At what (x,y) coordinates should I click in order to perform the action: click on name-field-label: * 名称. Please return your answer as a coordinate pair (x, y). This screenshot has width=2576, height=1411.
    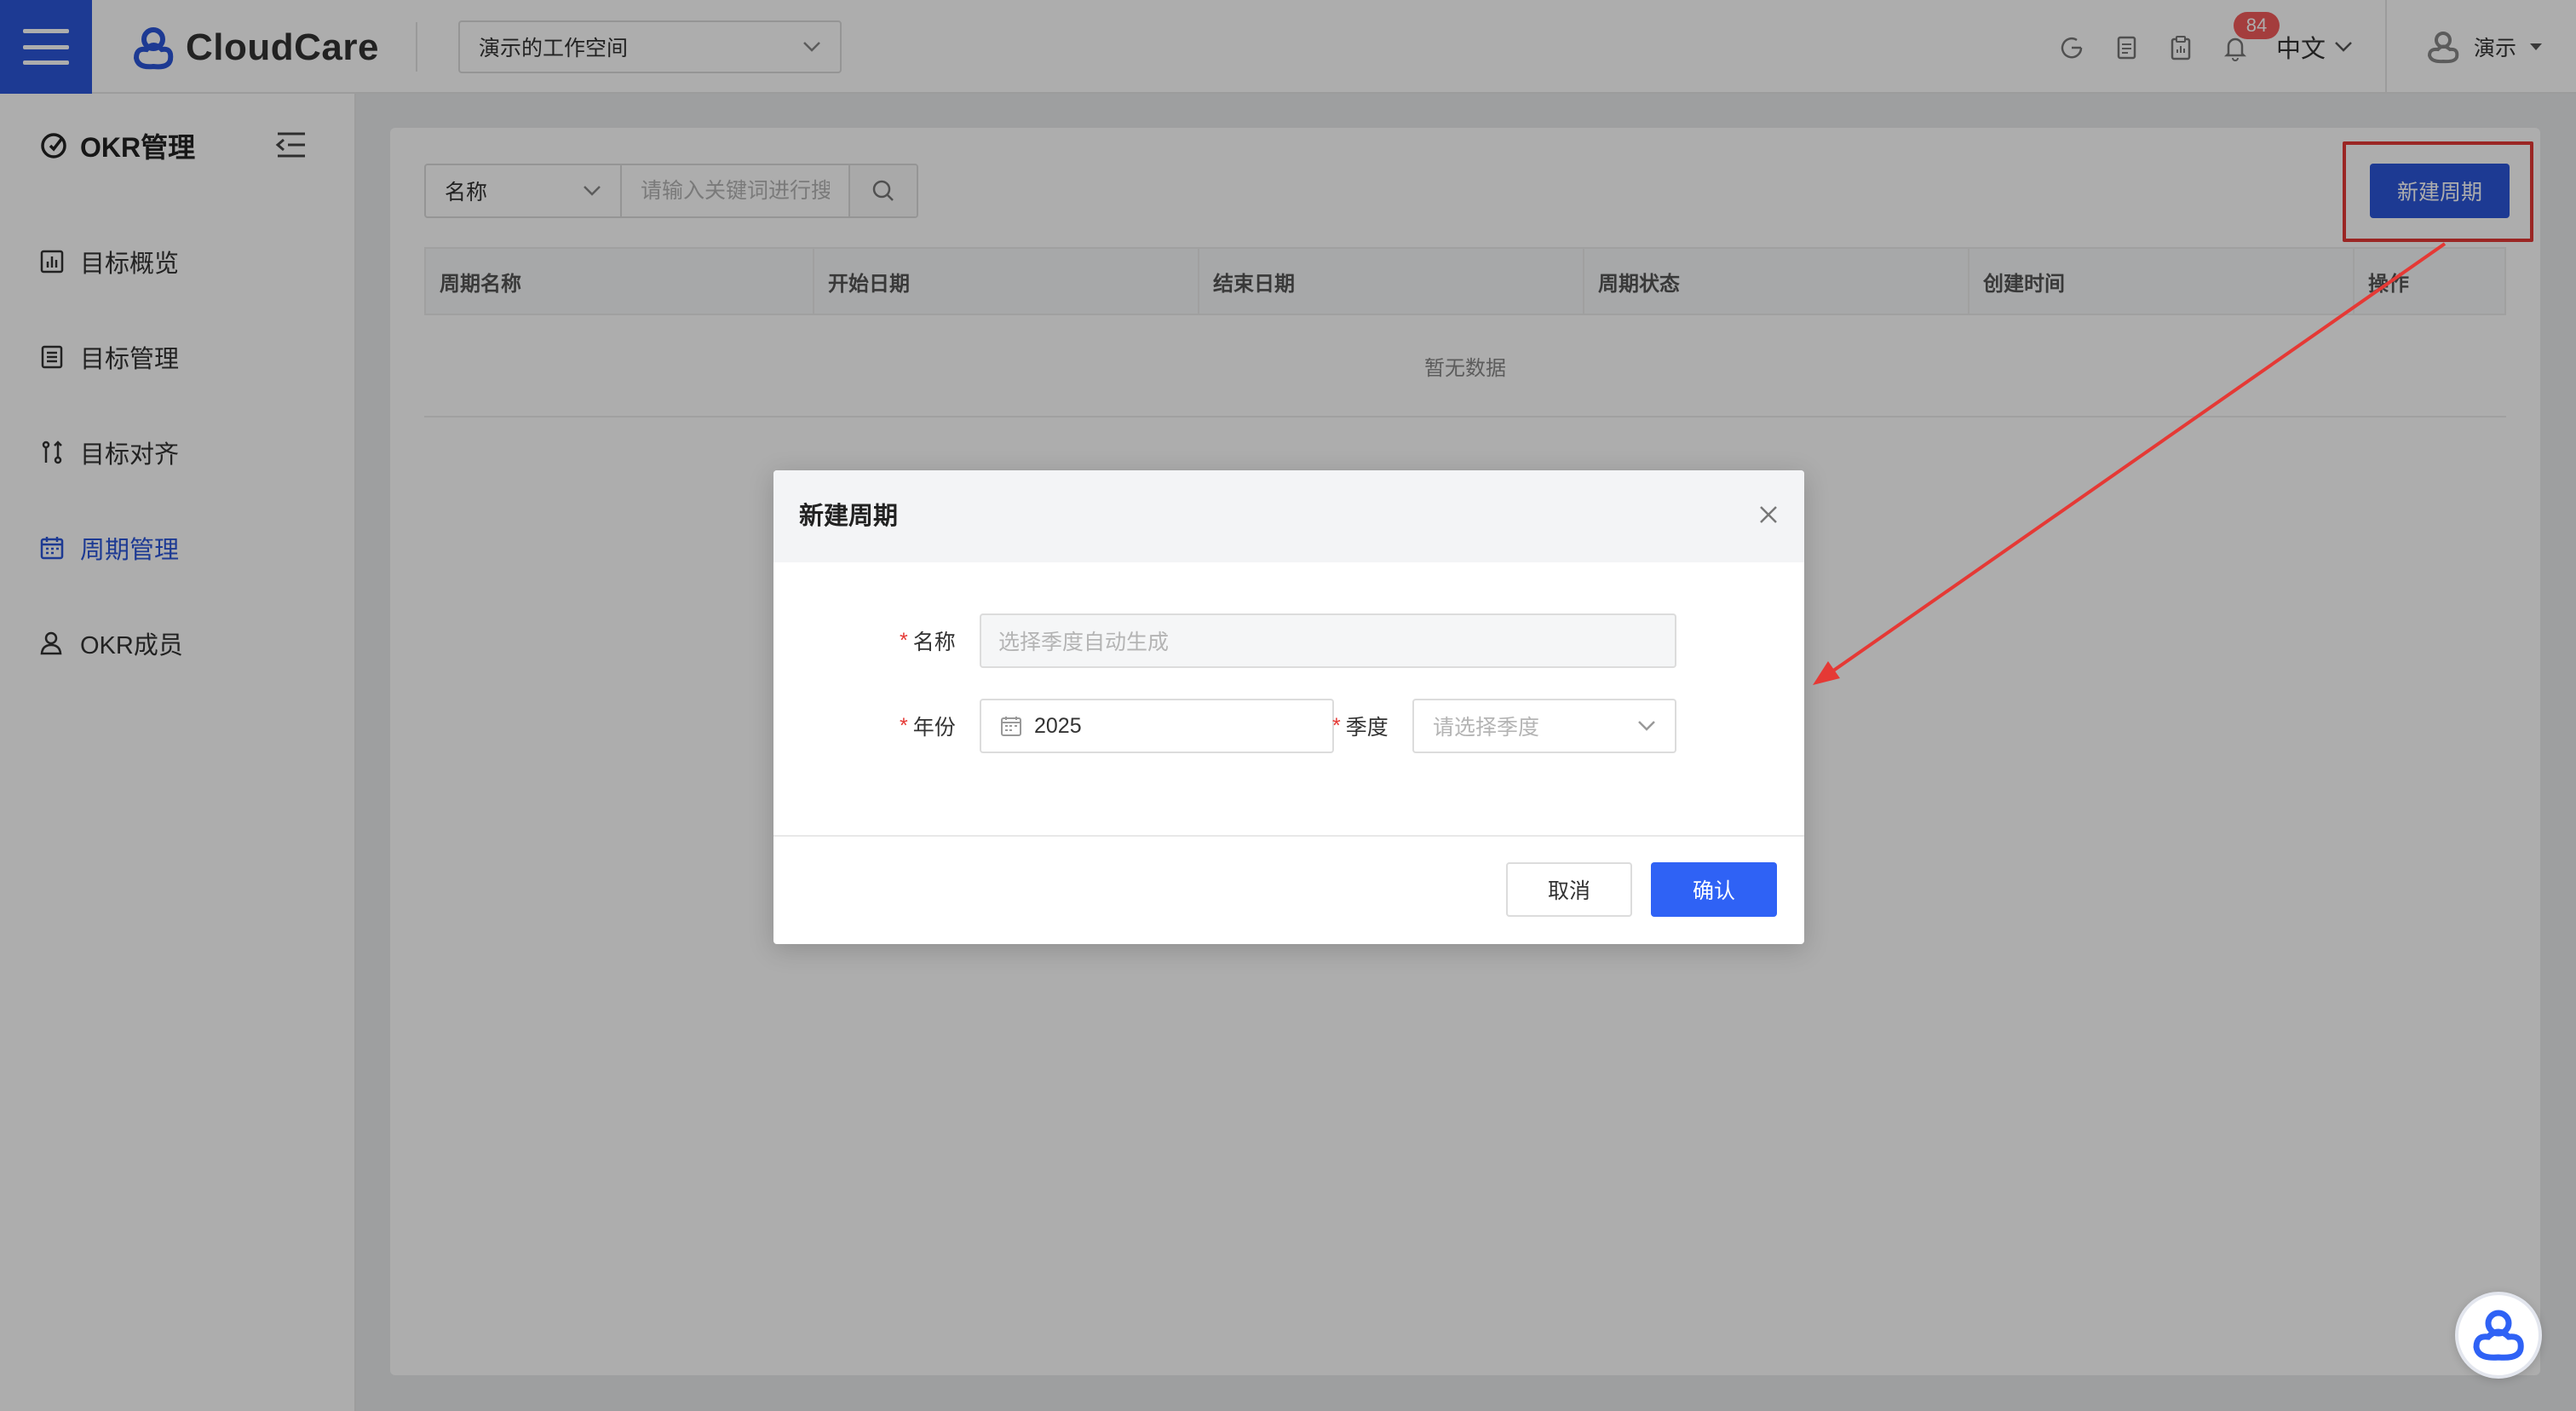
    Looking at the image, I should click on (928, 640).